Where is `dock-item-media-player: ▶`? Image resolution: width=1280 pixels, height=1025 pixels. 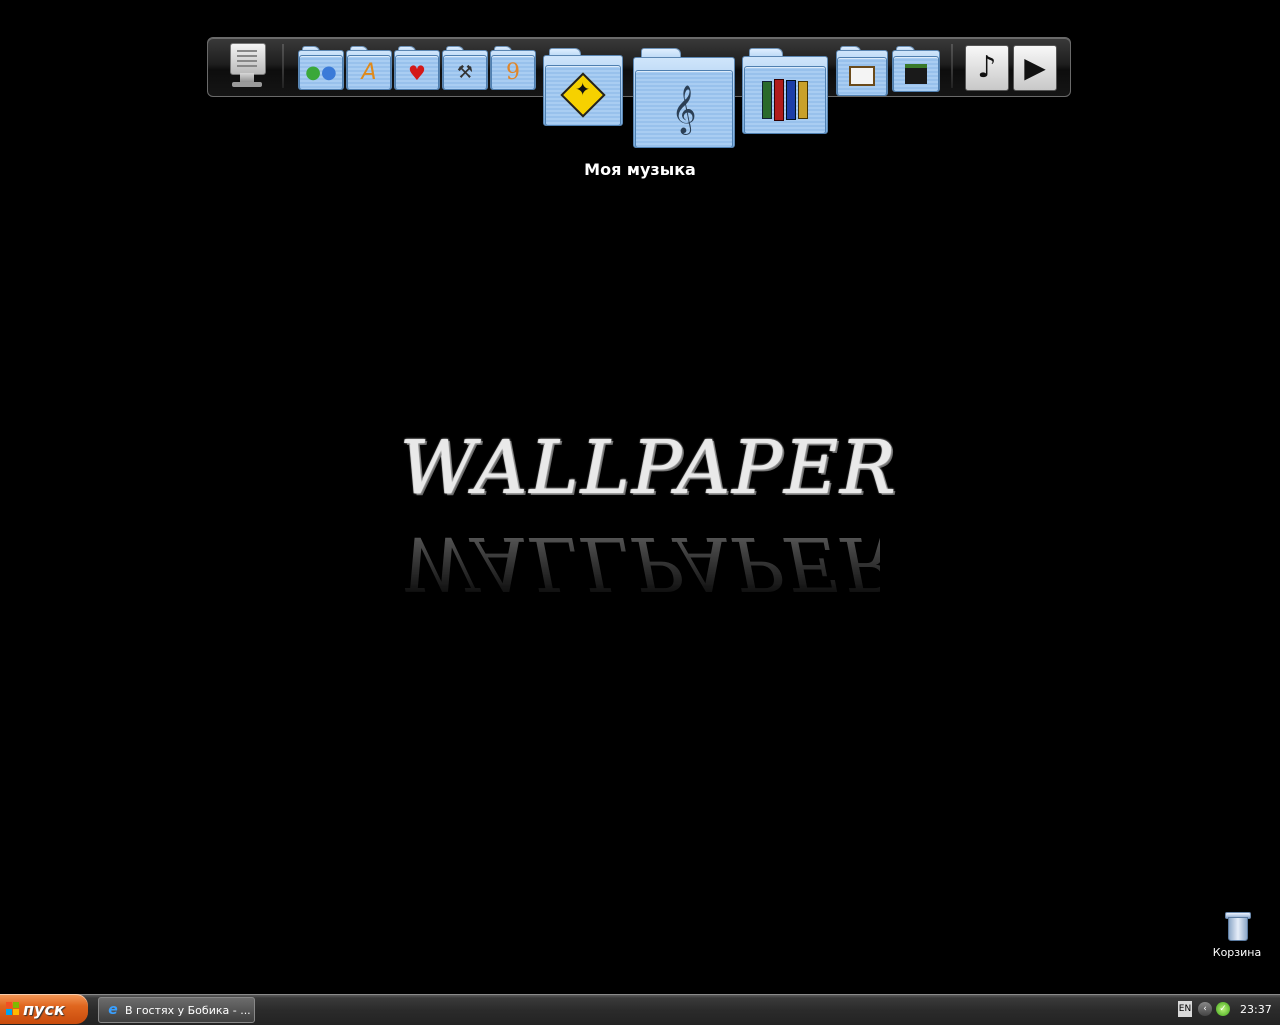 dock-item-media-player: ▶ is located at coordinates (1035, 68).